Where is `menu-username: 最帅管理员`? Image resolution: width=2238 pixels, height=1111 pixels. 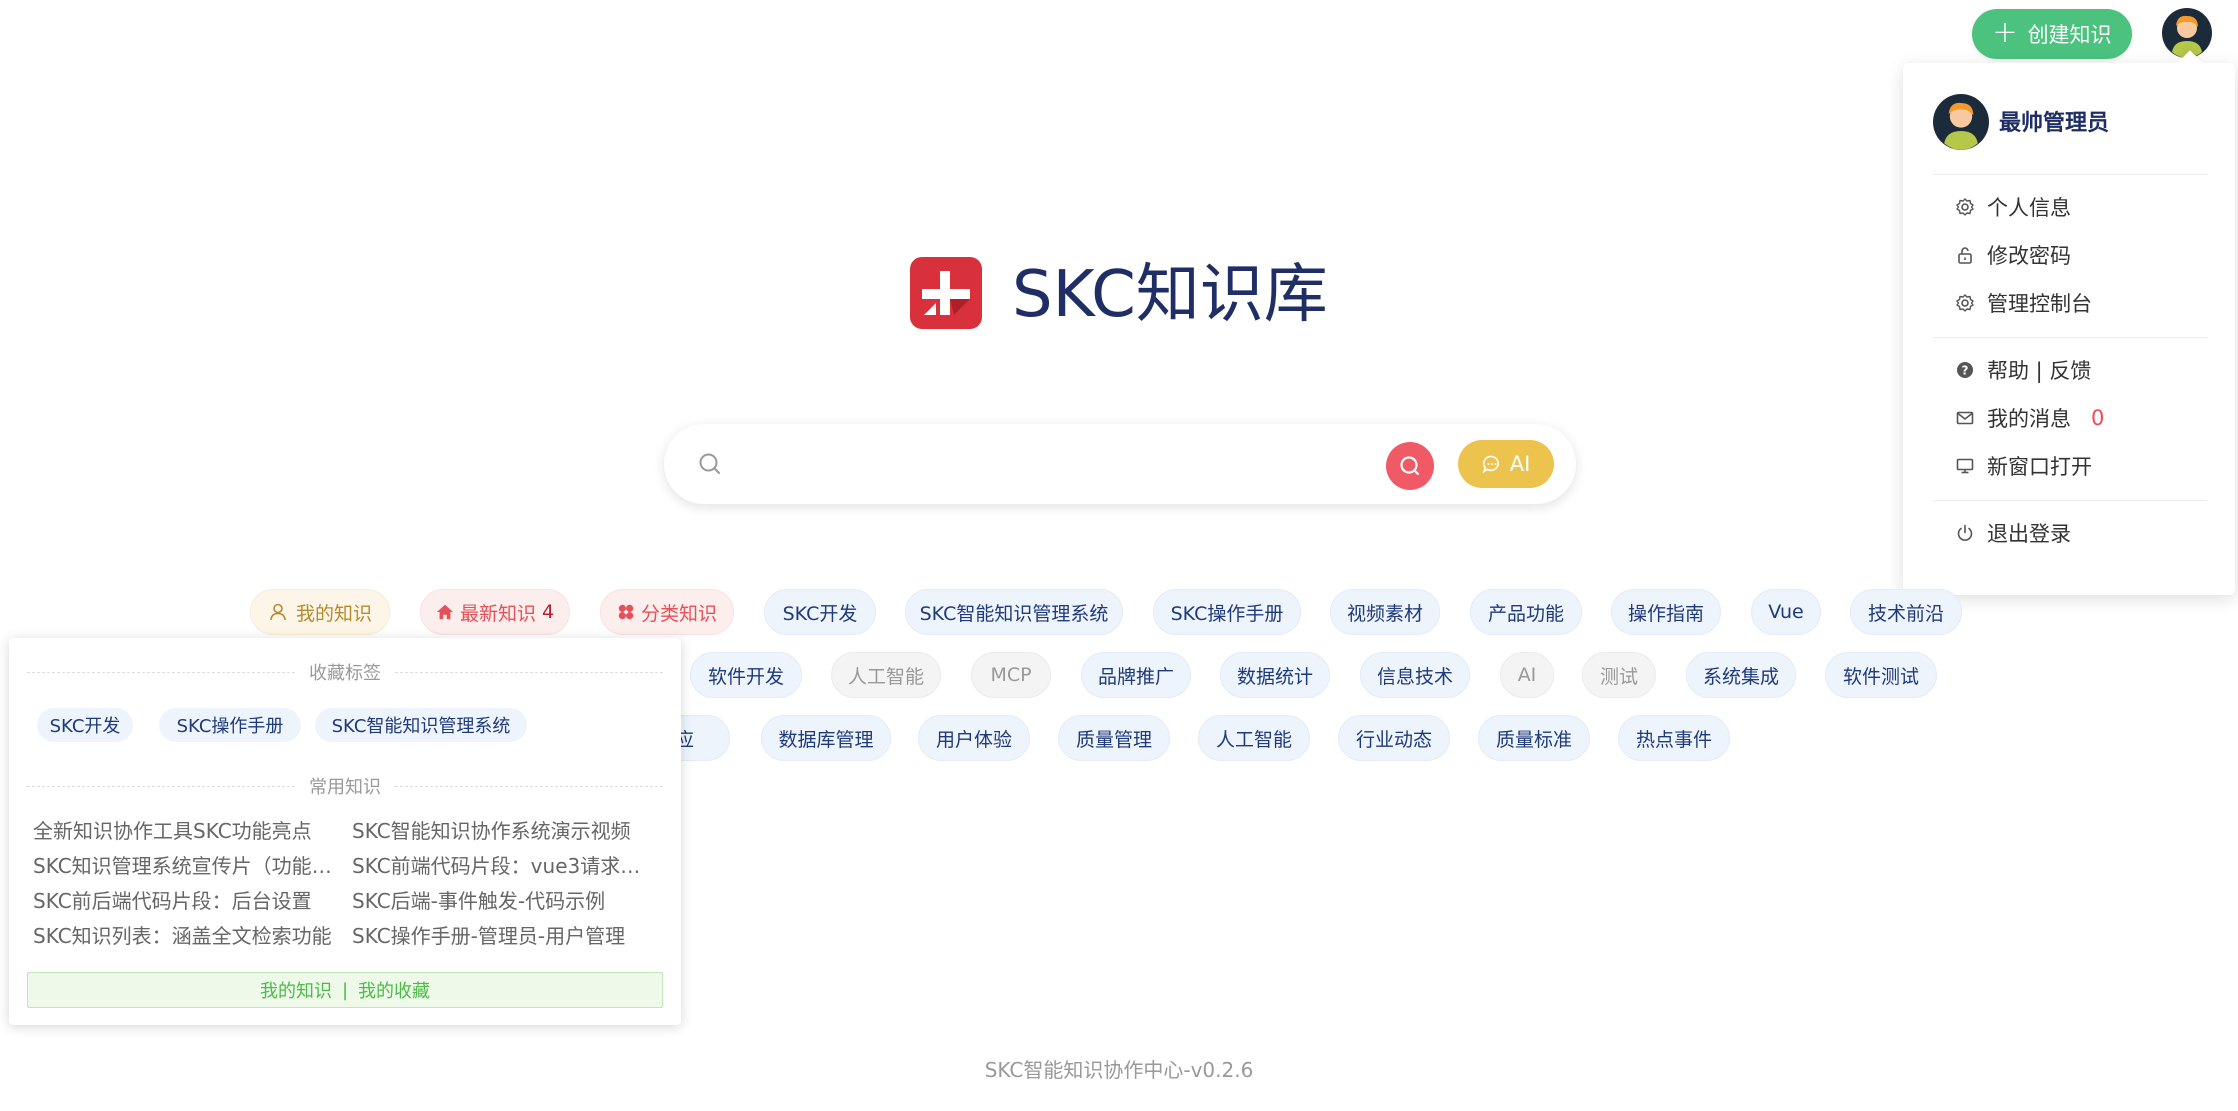
menu-username: 最帅管理员 is located at coordinates (2054, 123).